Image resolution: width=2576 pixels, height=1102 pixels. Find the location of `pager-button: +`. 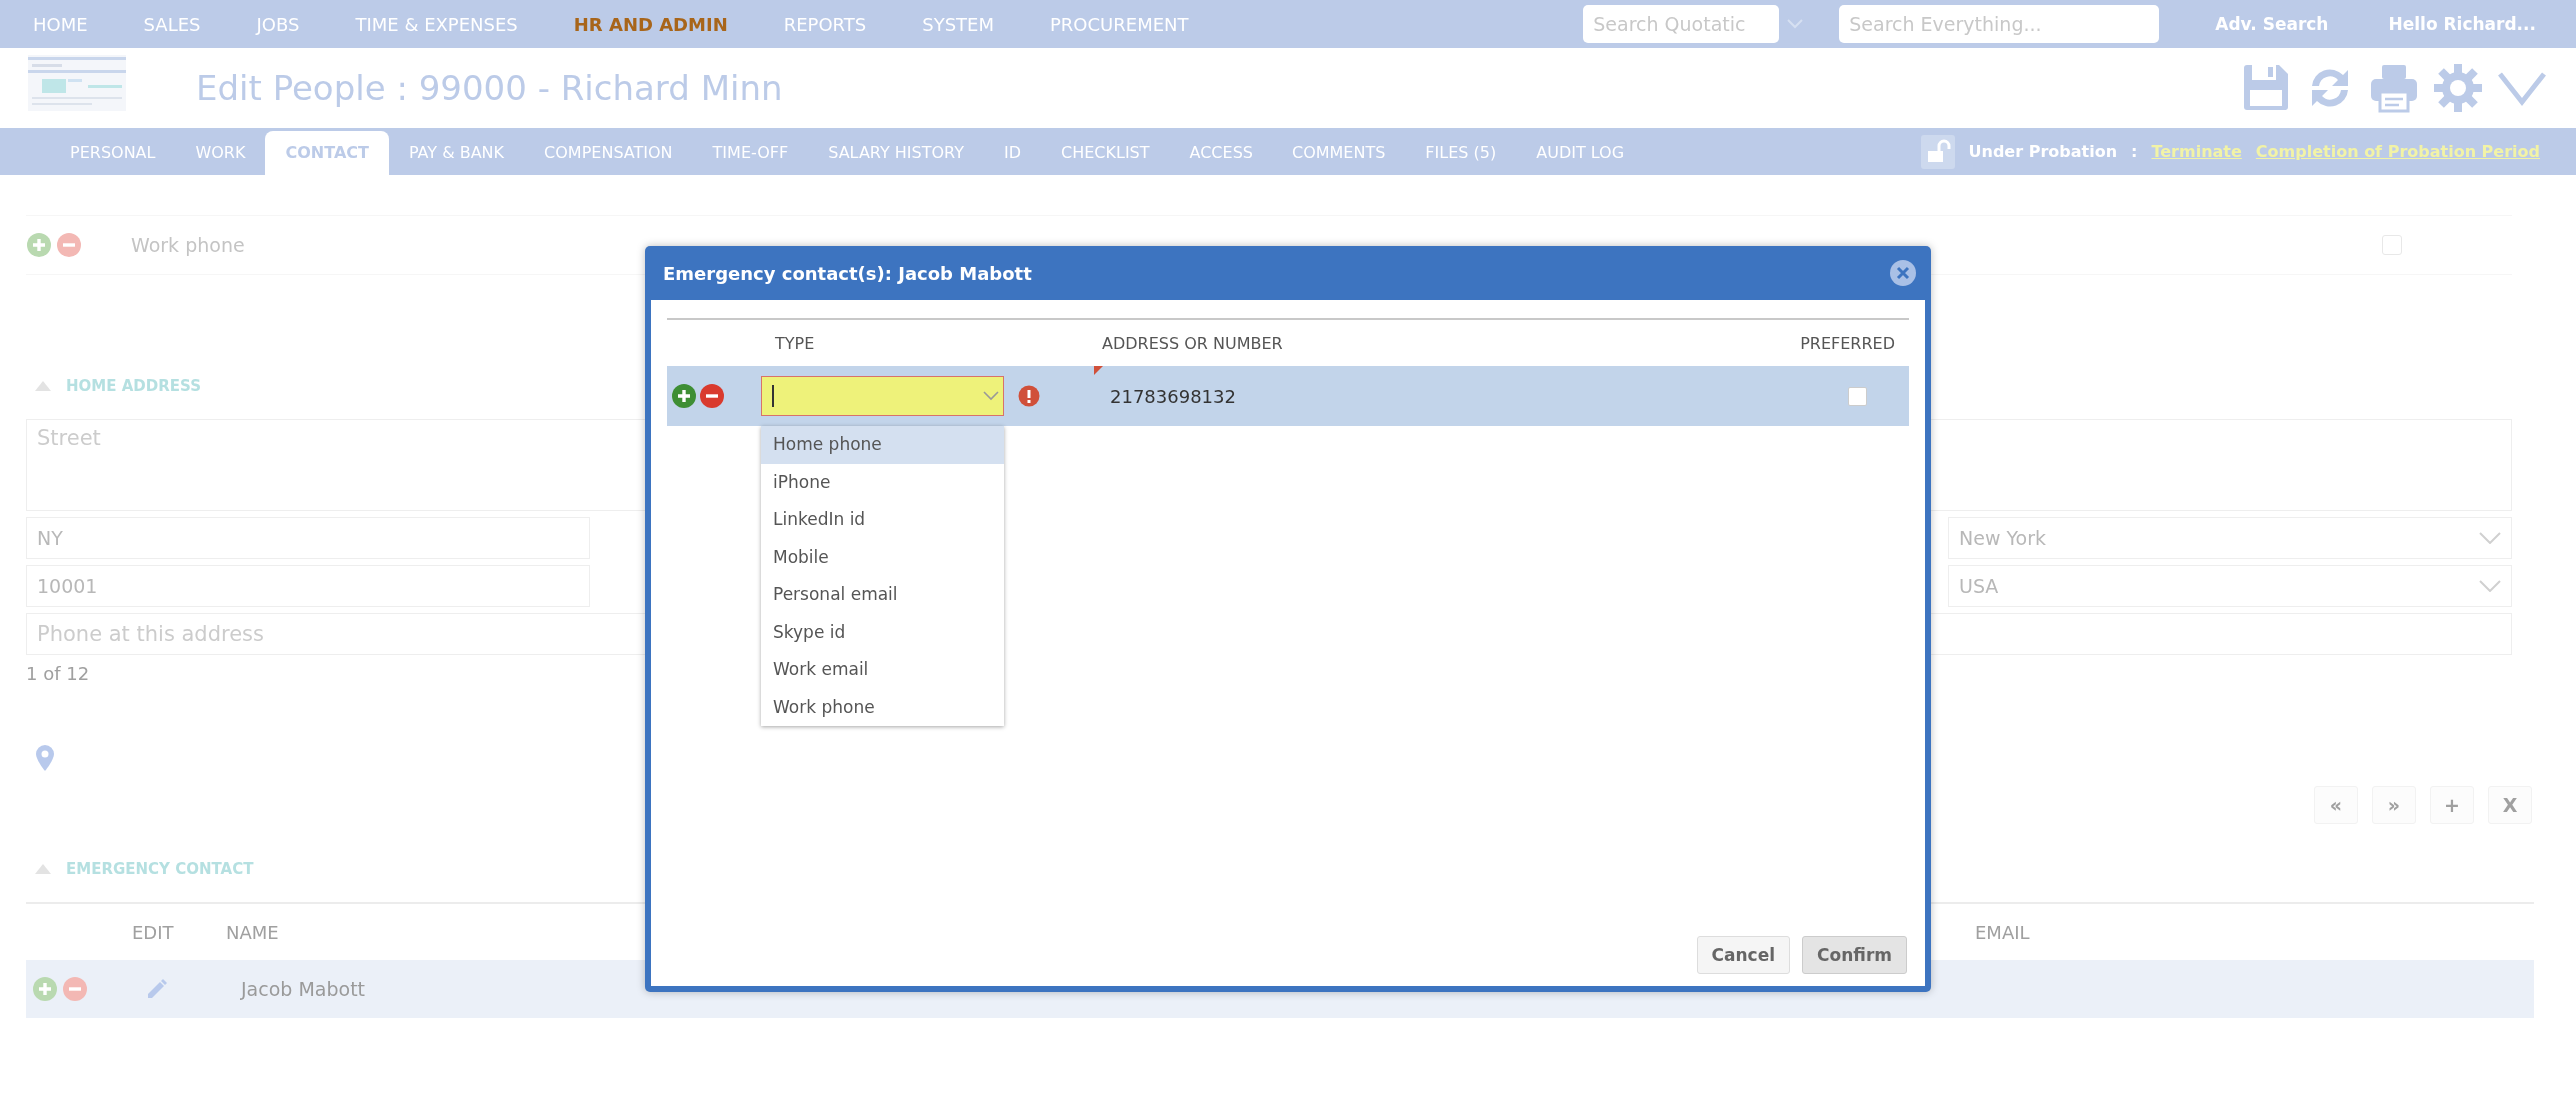

pager-button: + is located at coordinates (2452, 805).